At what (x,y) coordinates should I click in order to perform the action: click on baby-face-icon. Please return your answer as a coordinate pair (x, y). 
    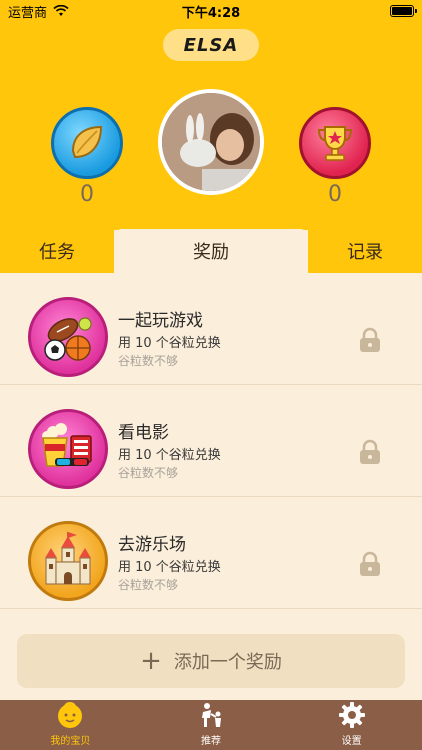
    Looking at the image, I should click on (70, 715).